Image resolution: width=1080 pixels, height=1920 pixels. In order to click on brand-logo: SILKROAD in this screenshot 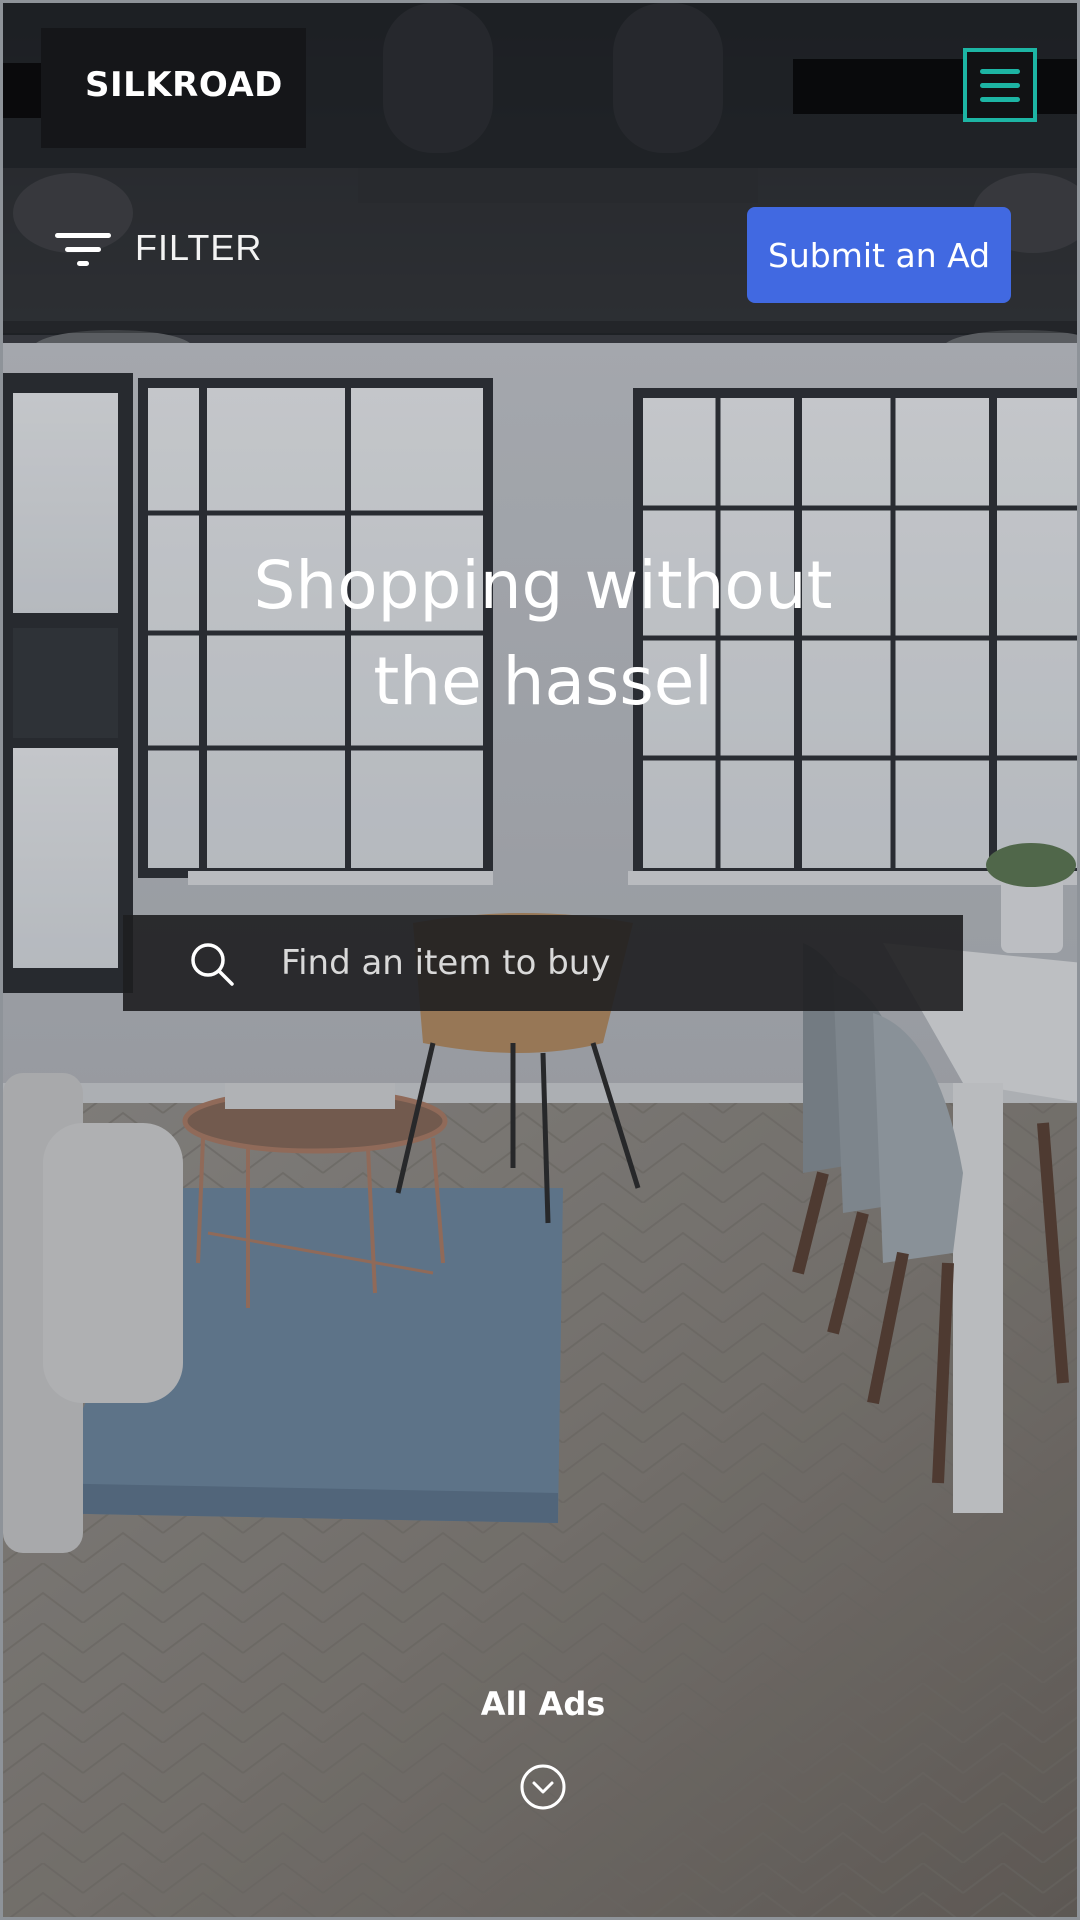, I will do `click(184, 85)`.